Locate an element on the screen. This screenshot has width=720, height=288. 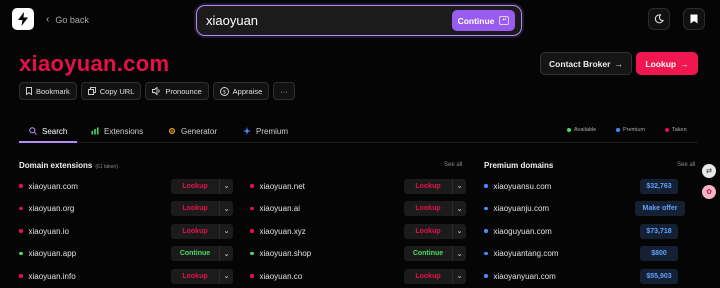
domain-name: xiaoyuan.app is located at coordinates (47, 253).